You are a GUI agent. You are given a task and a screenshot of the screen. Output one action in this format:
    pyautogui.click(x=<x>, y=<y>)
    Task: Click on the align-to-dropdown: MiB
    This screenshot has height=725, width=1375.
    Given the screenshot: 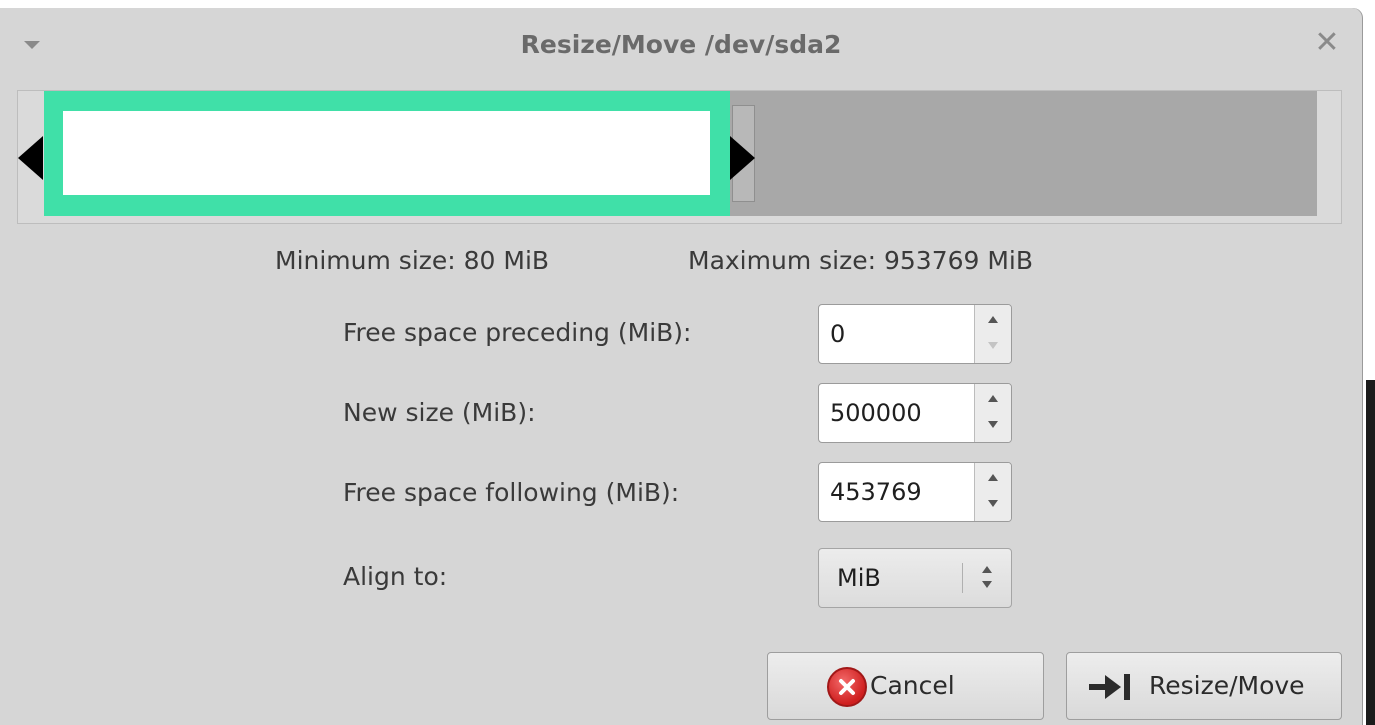 What is the action you would take?
    pyautogui.click(x=915, y=578)
    